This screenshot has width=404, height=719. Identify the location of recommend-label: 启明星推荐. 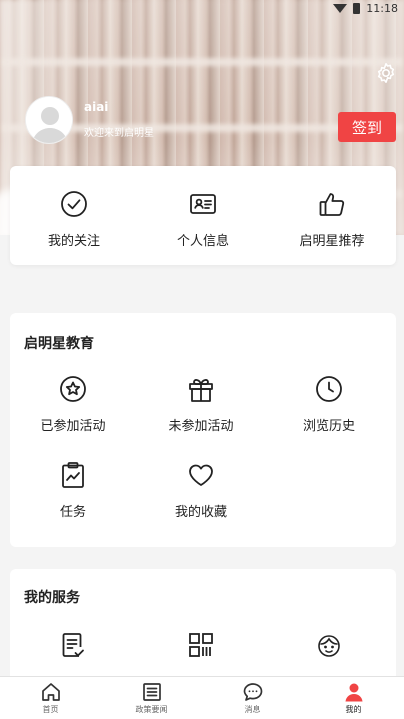
(332, 241).